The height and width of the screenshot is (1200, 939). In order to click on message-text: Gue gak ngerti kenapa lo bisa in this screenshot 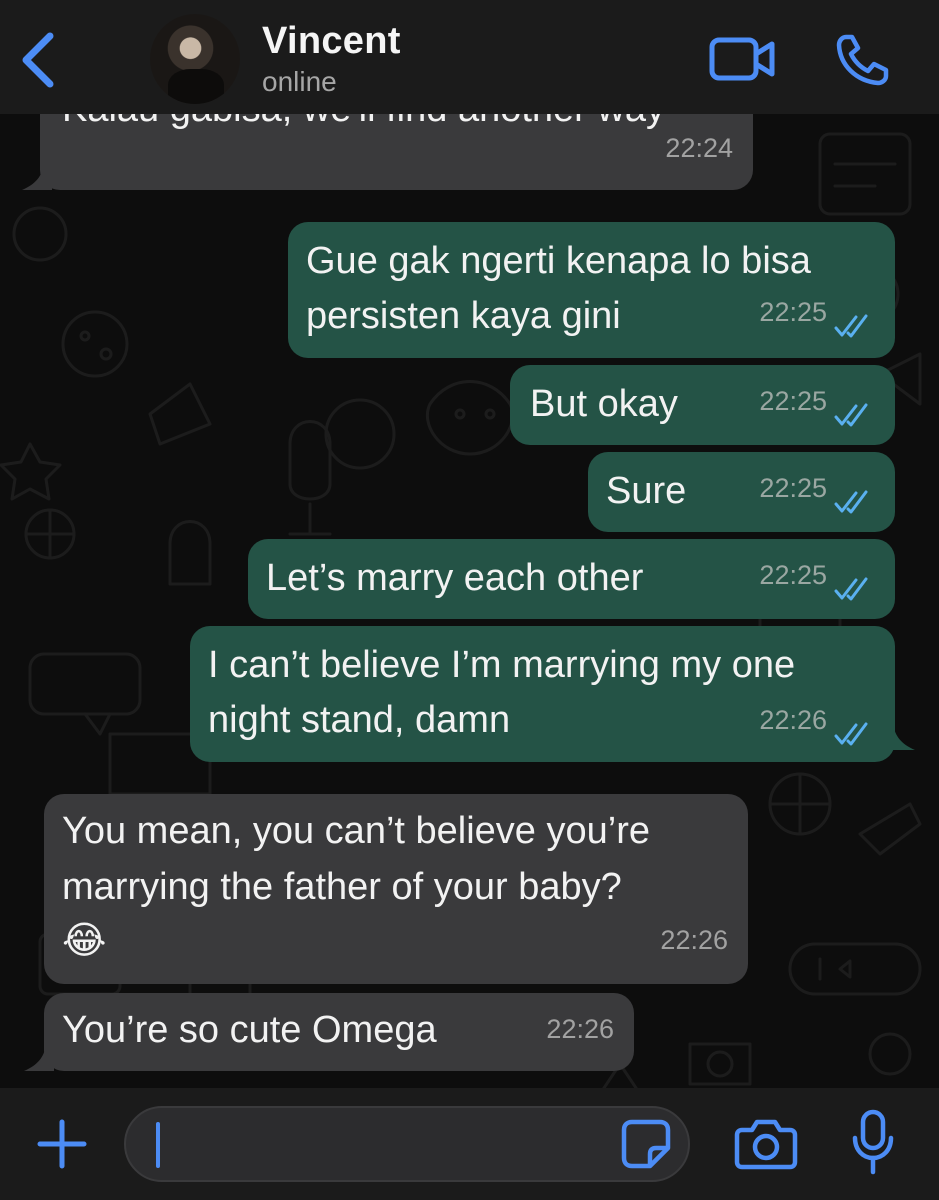, I will do `click(558, 261)`.